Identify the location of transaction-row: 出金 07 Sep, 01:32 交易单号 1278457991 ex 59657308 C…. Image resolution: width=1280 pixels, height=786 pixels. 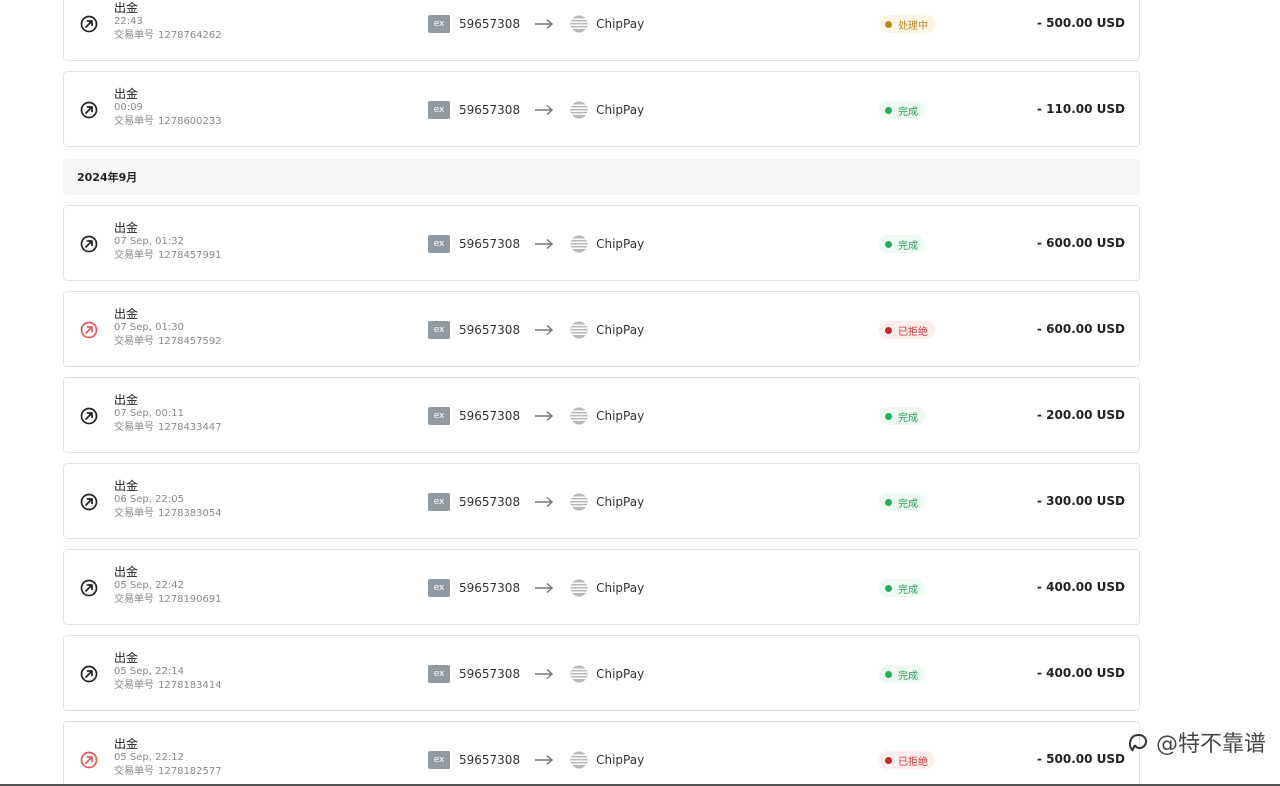
(601, 243).